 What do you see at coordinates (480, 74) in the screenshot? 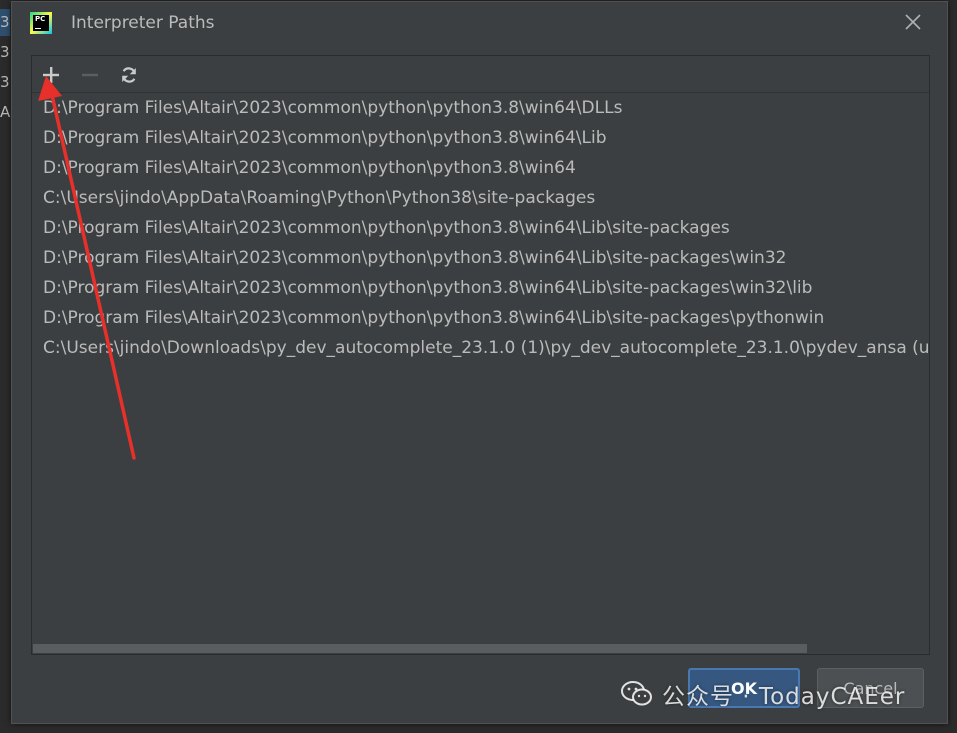
I see `paths-toolbar` at bounding box center [480, 74].